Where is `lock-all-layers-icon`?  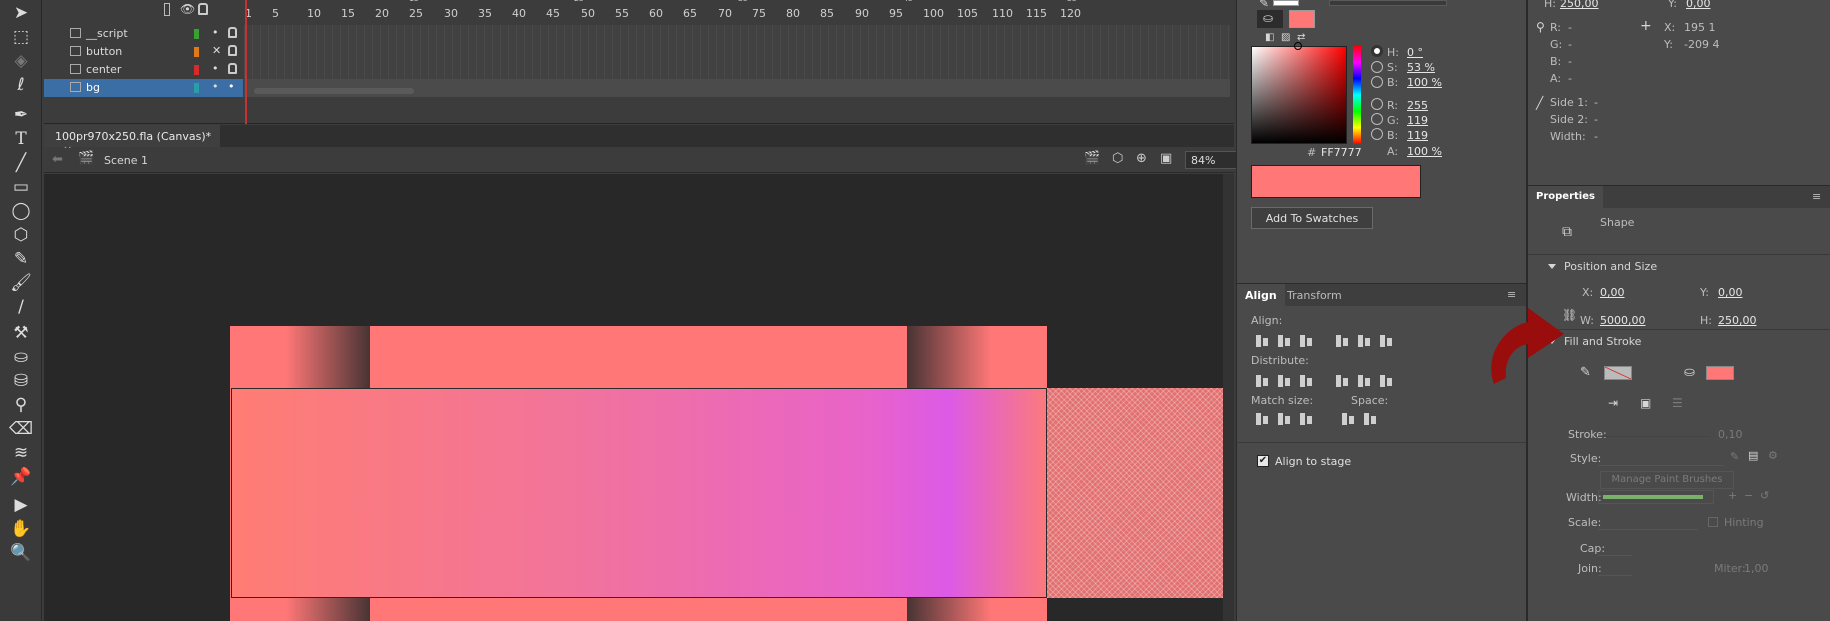 lock-all-layers-icon is located at coordinates (203, 9).